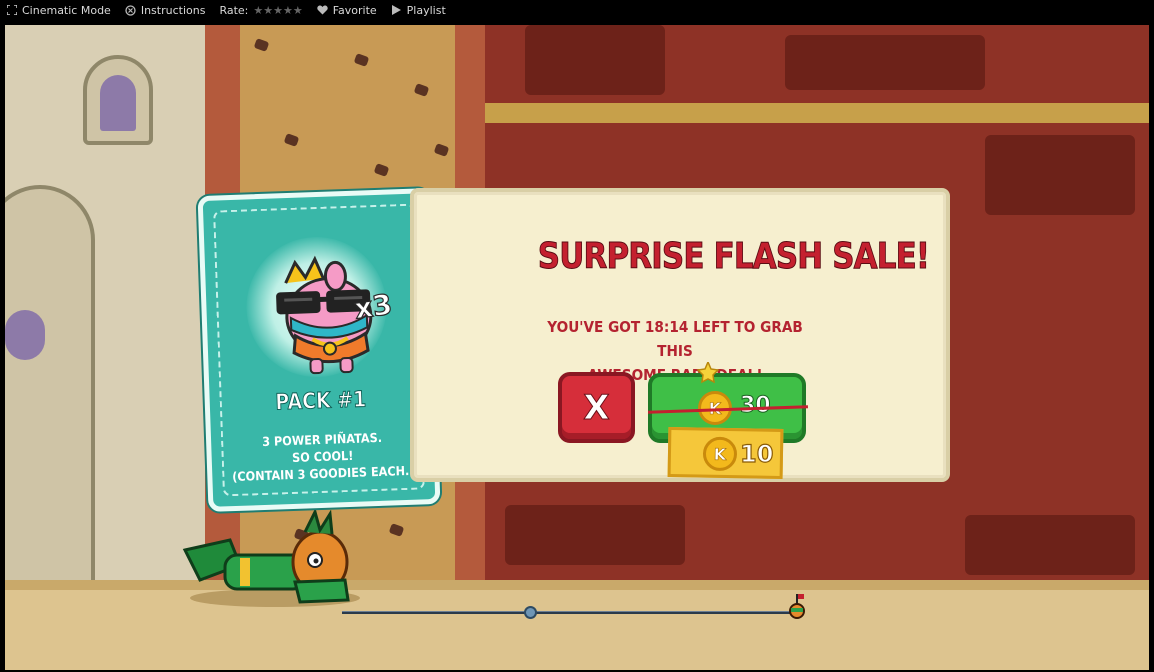  I want to click on playlist-button: Playlist, so click(418, 10).